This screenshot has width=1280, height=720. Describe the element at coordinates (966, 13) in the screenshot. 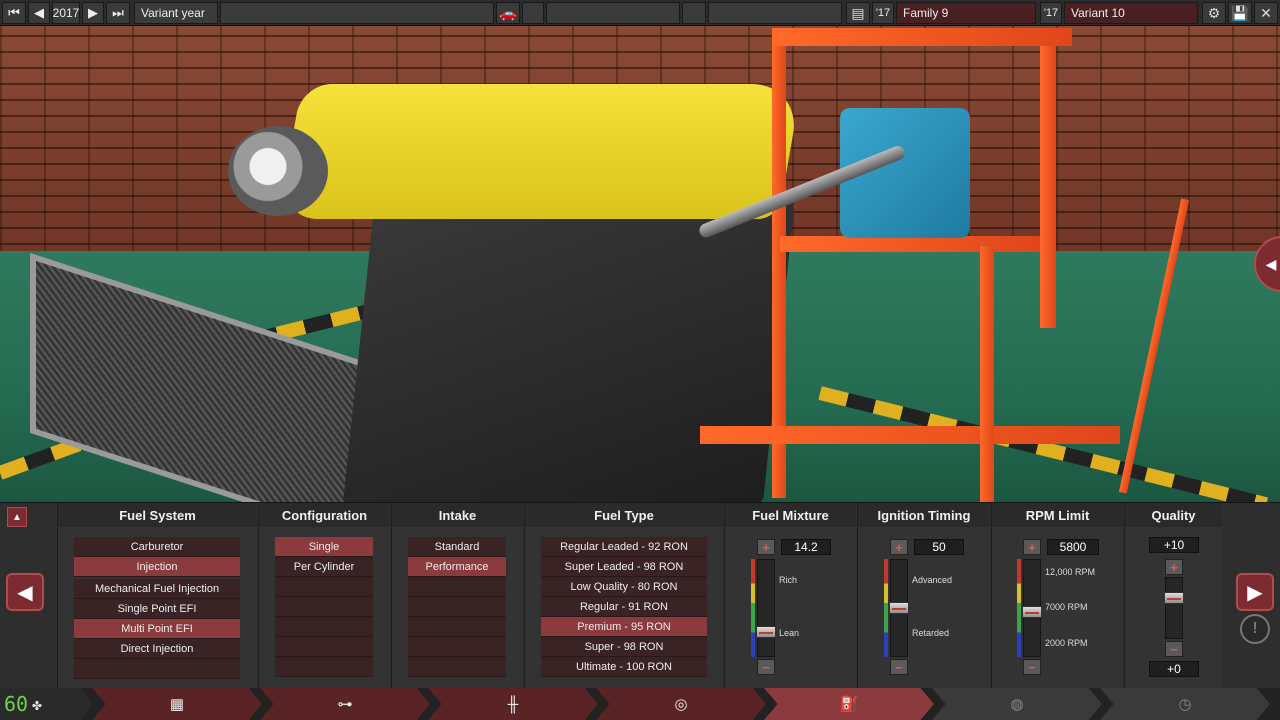

I see `family-name-field: Family 9` at that location.